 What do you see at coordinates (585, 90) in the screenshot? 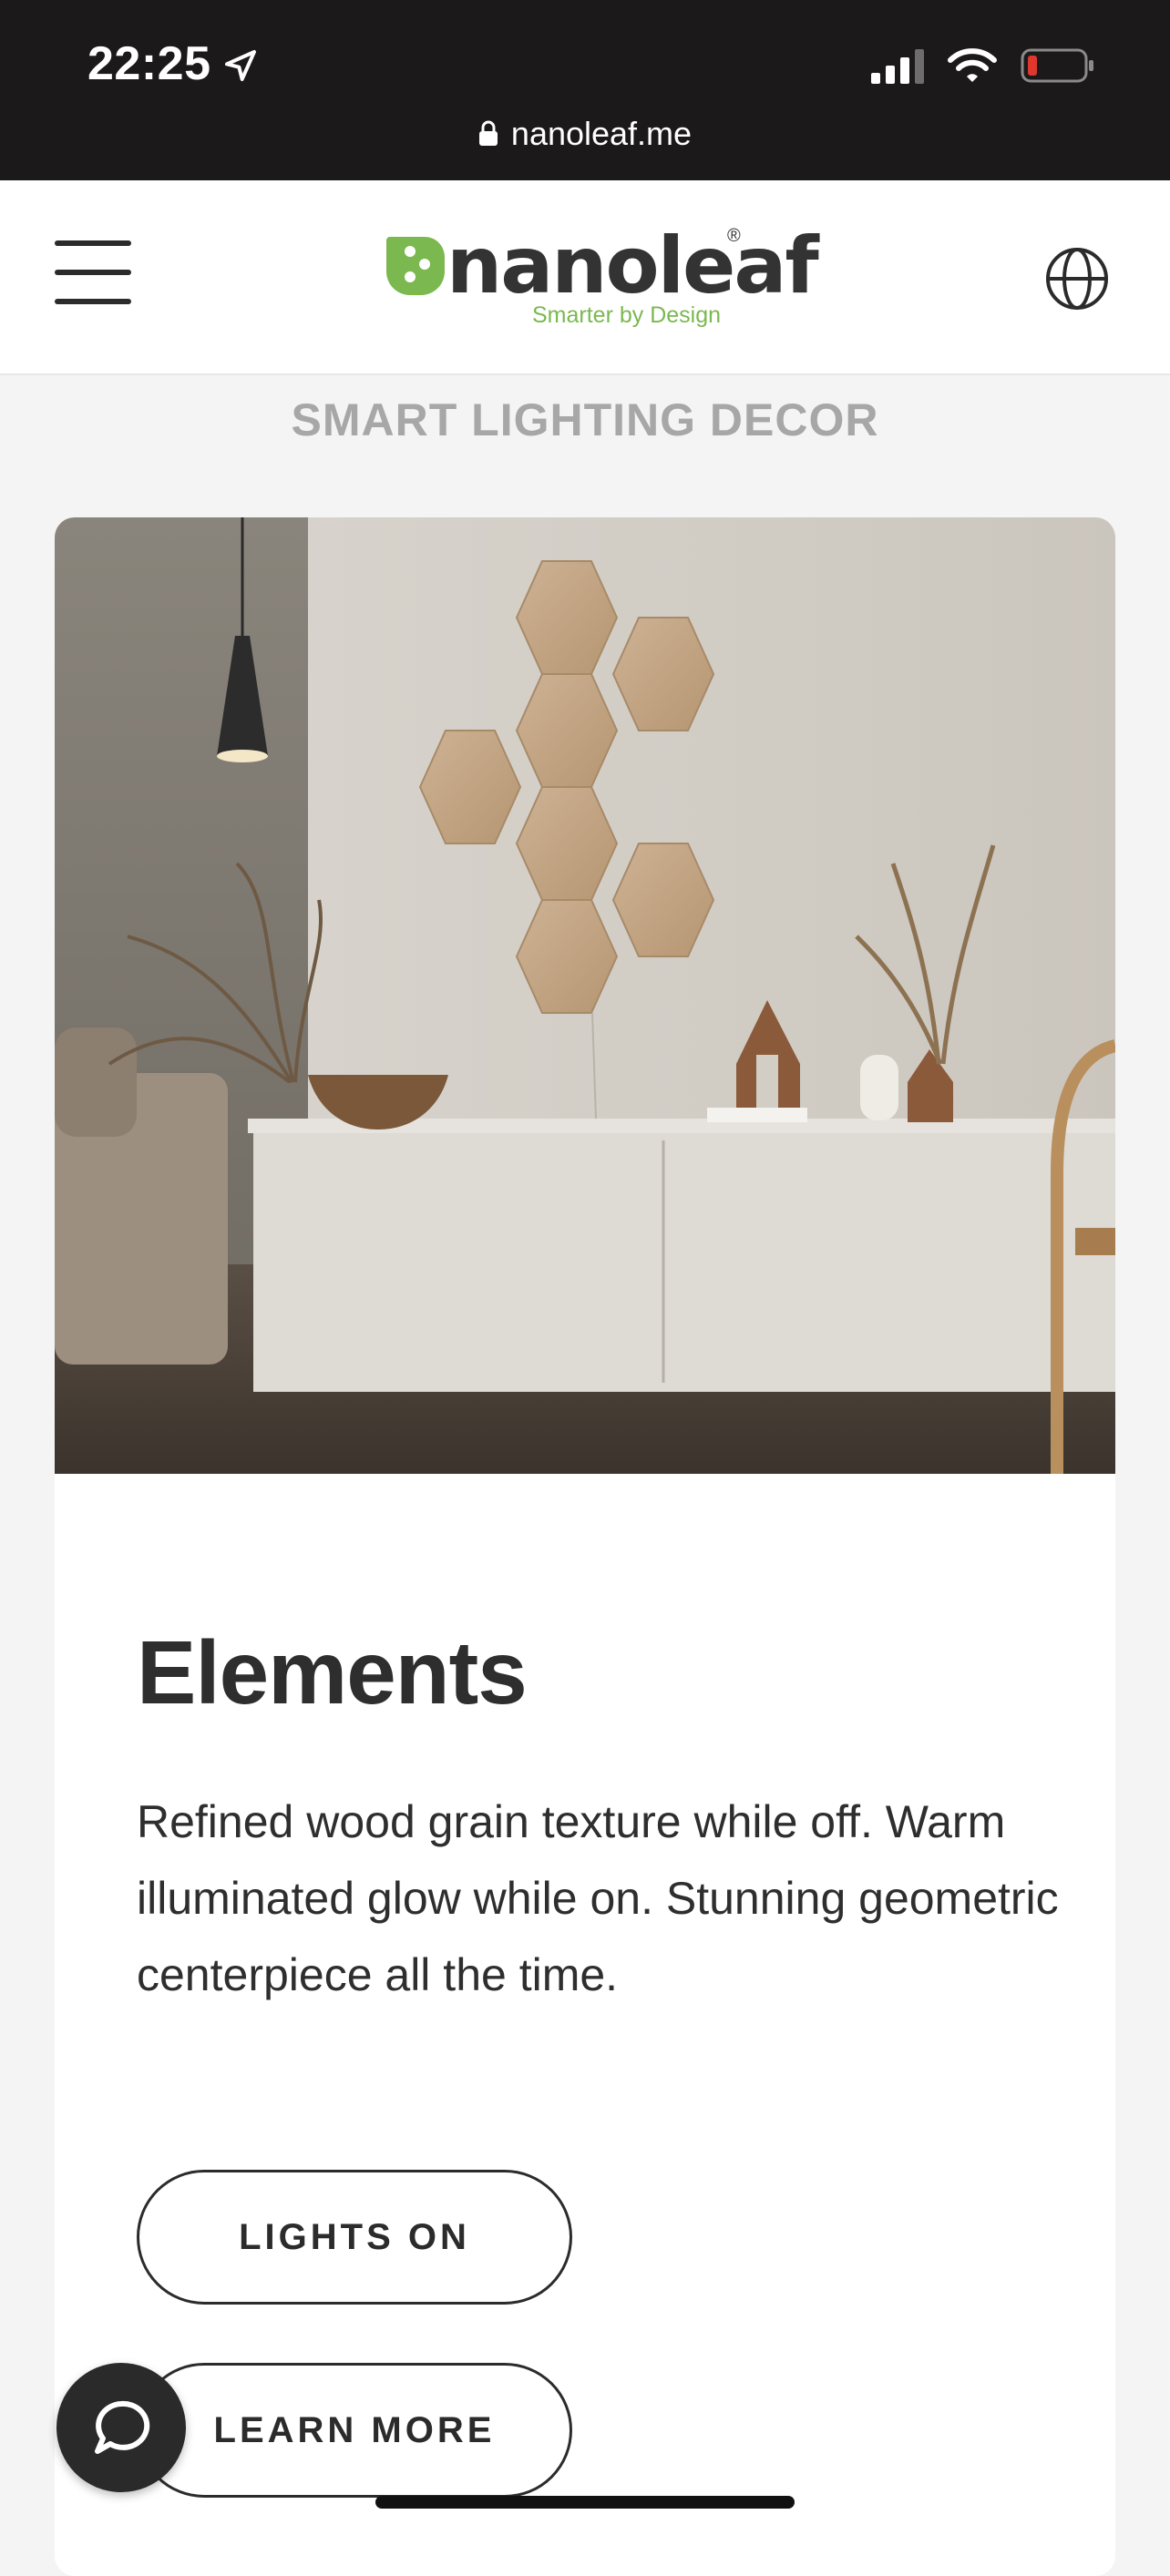
I see `status-bar: 22:25 nanoleaf.me` at bounding box center [585, 90].